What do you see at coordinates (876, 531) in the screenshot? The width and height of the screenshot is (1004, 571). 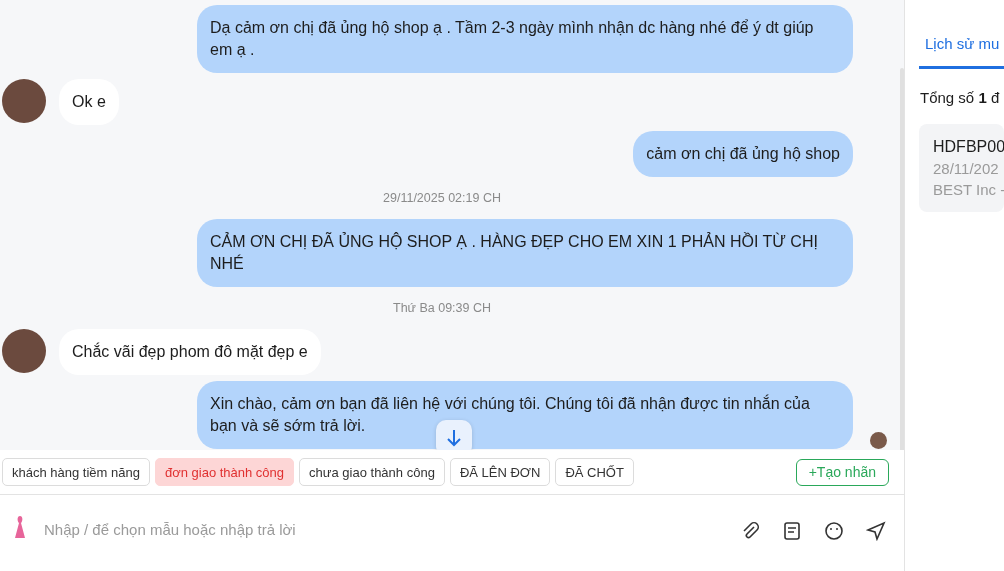 I see `send-icon` at bounding box center [876, 531].